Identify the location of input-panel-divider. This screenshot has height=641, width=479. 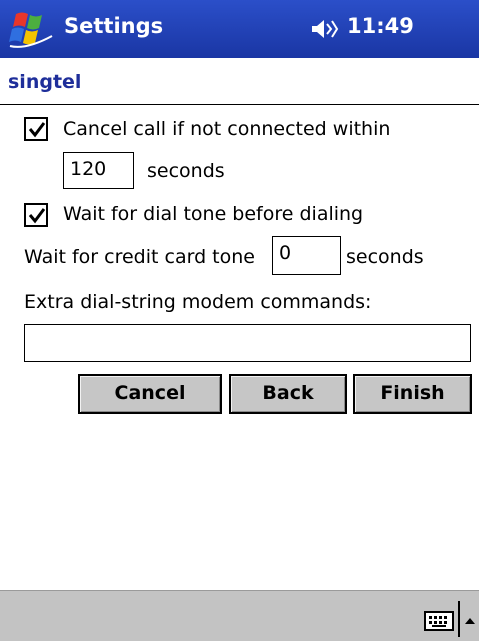
(459, 619).